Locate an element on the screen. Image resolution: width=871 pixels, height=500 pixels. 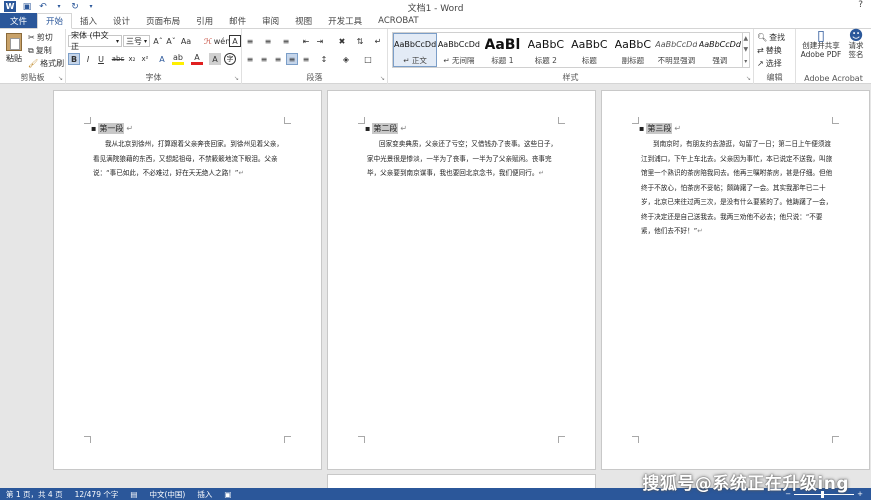
style-heading-1: AaBl 标题 1 is located at coordinates (502, 50).